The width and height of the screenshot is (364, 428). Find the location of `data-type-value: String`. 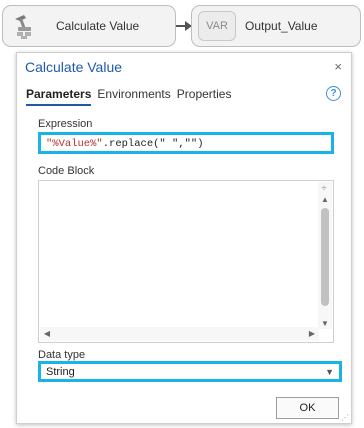

data-type-value: String is located at coordinates (60, 371).